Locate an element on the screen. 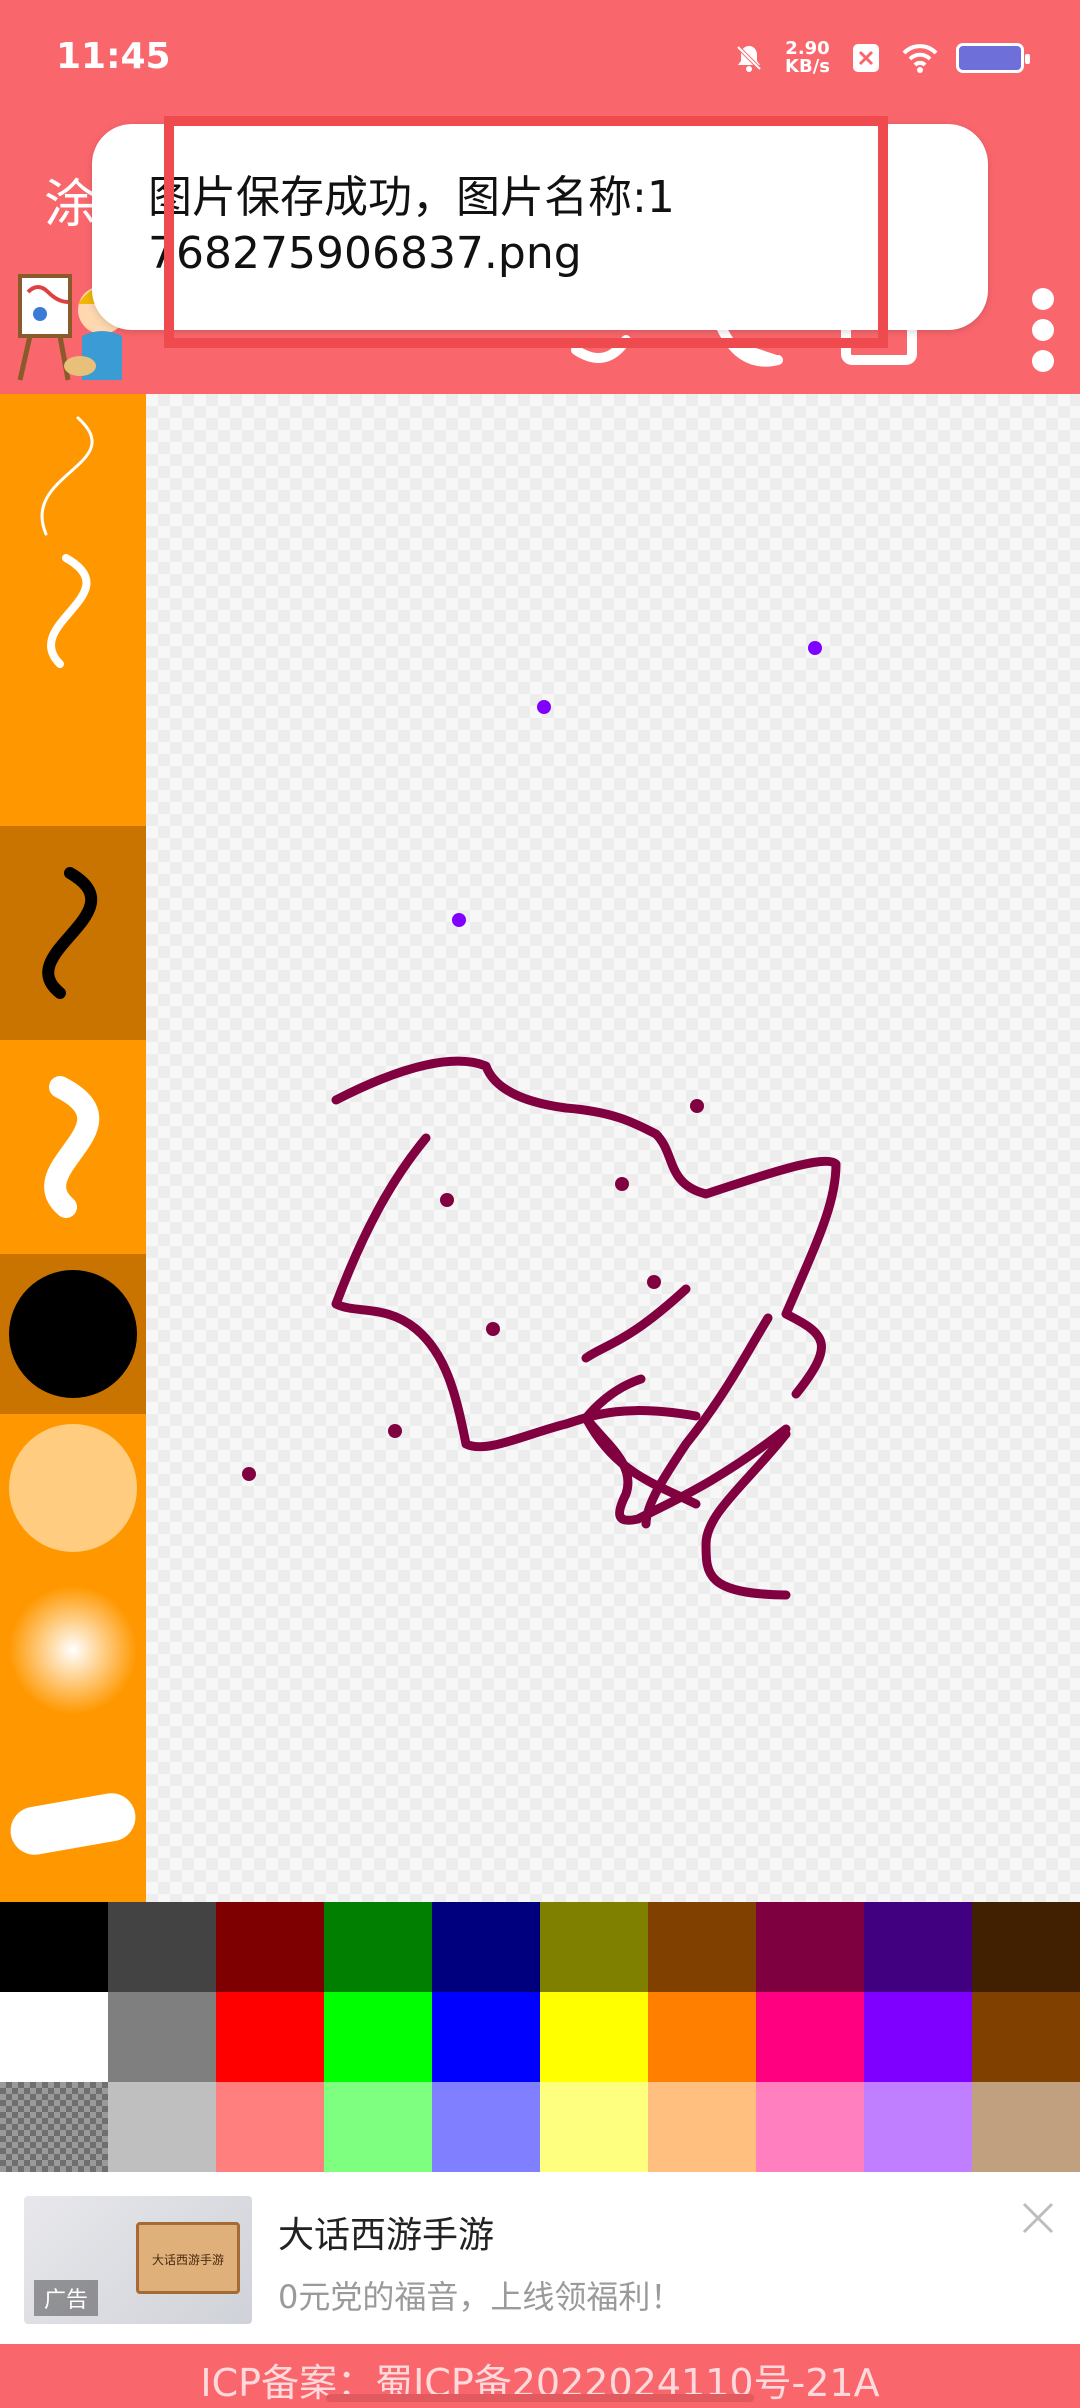  status-icons: 2.90 KB/s is located at coordinates (880, 58).